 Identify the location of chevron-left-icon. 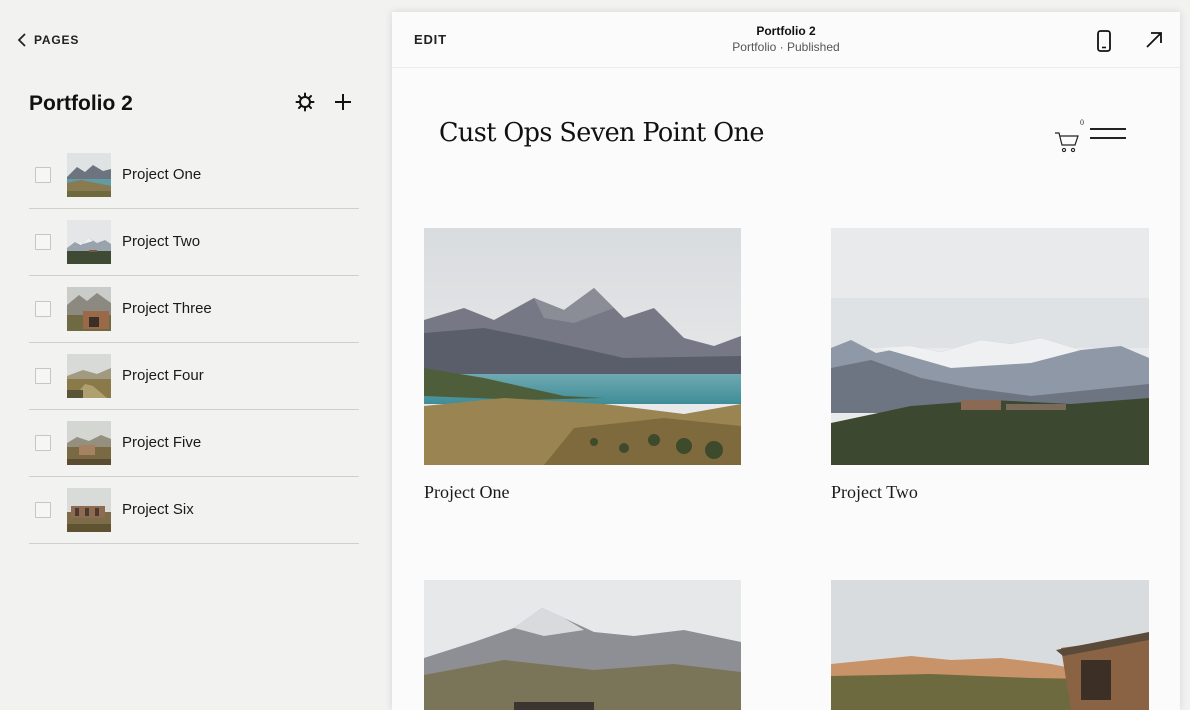
(21, 40).